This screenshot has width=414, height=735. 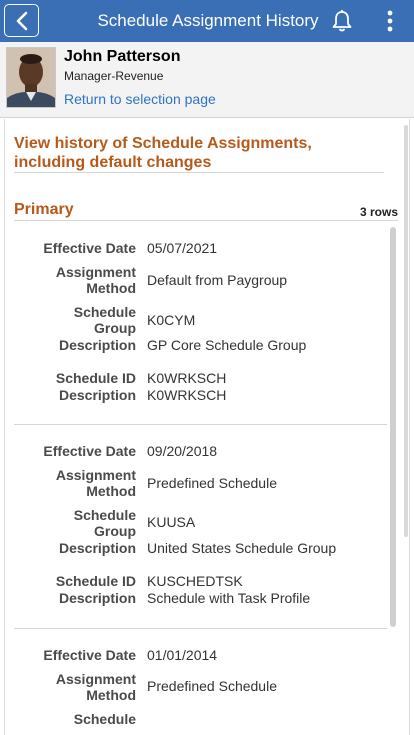 I want to click on page-title: Schedule Assignment History, so click(x=208, y=20).